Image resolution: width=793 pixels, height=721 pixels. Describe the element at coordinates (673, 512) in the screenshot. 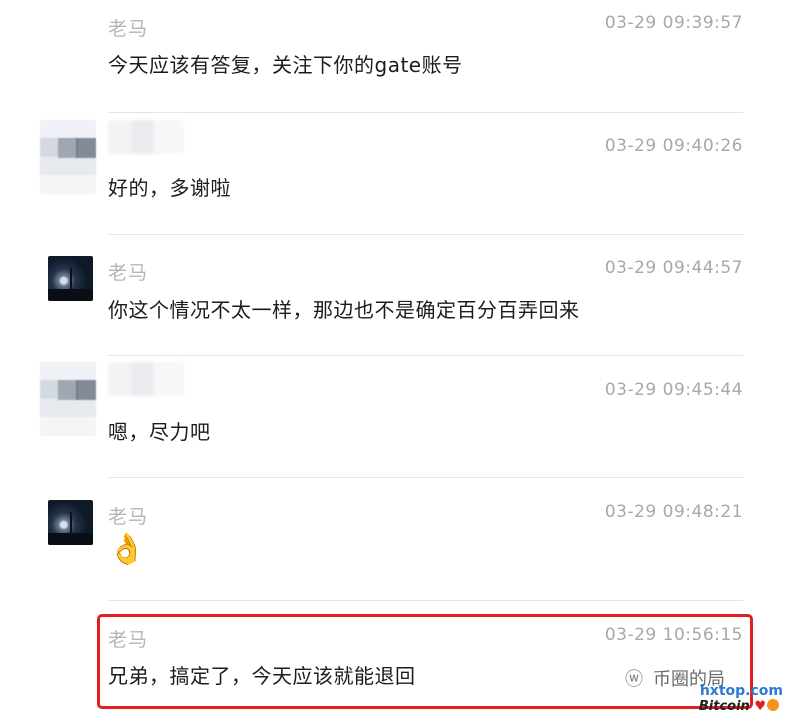

I see `message-timestamp: 03-29 09:48:21` at that location.